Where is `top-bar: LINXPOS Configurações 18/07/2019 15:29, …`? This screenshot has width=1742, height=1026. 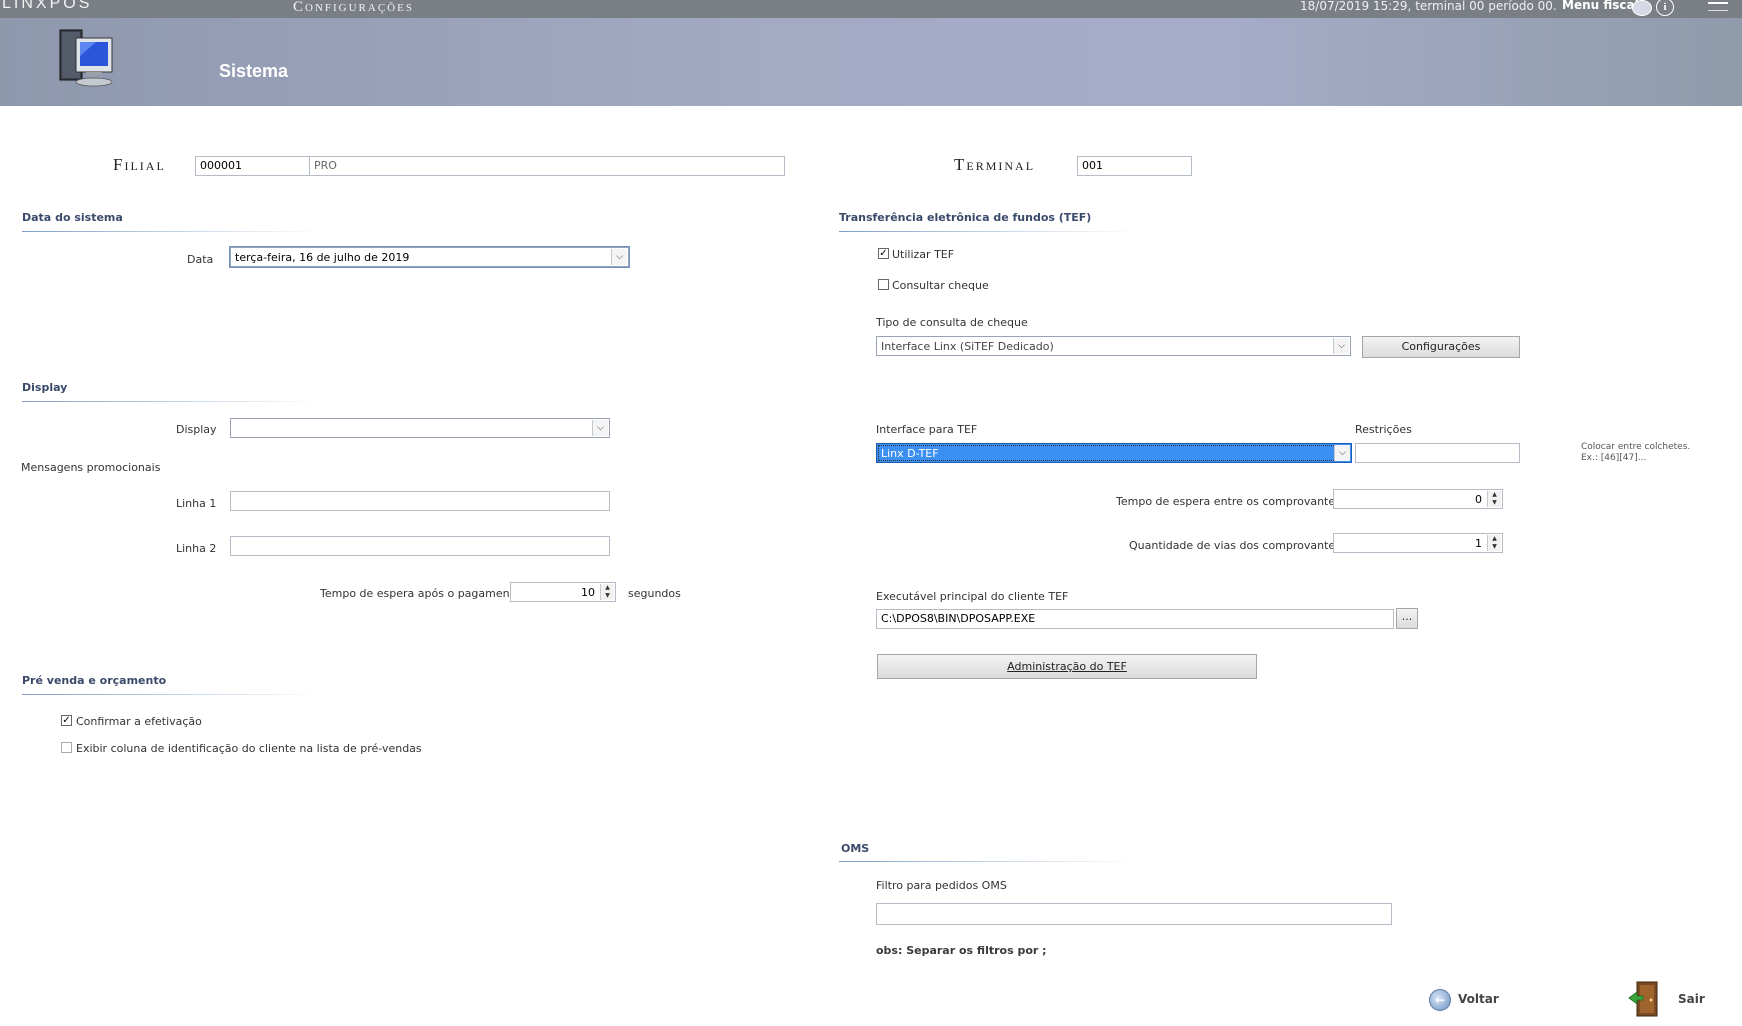
top-bar: LINXPOS Configurações 18/07/2019 15:29, … is located at coordinates (871, 9).